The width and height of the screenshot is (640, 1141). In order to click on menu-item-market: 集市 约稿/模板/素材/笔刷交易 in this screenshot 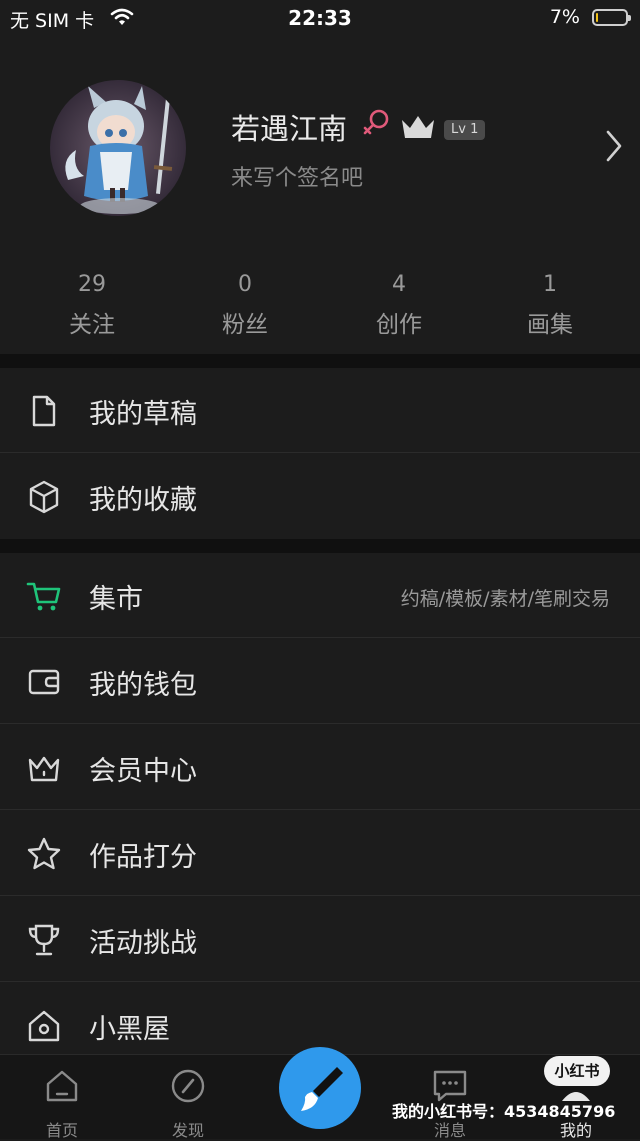, I will do `click(320, 595)`.